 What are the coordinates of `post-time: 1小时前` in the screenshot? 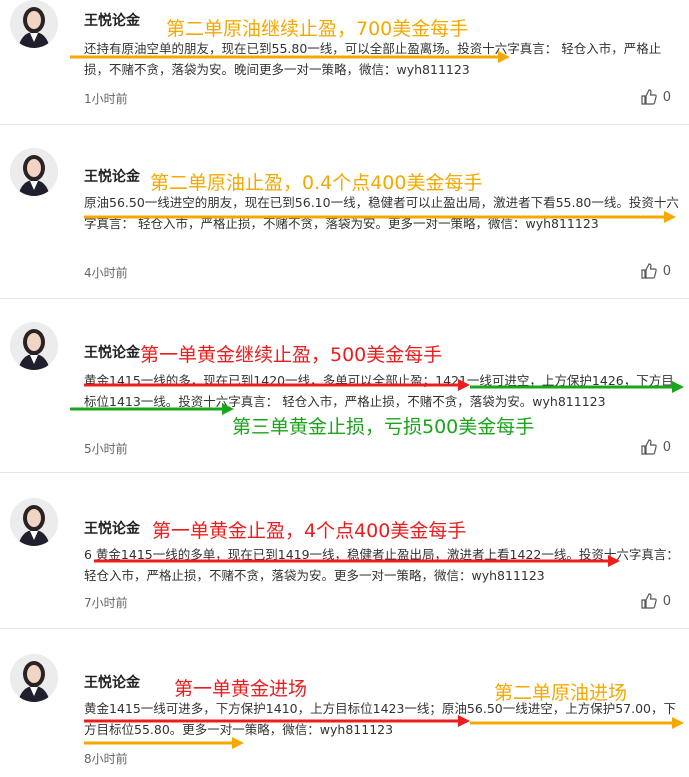 It's located at (106, 99).